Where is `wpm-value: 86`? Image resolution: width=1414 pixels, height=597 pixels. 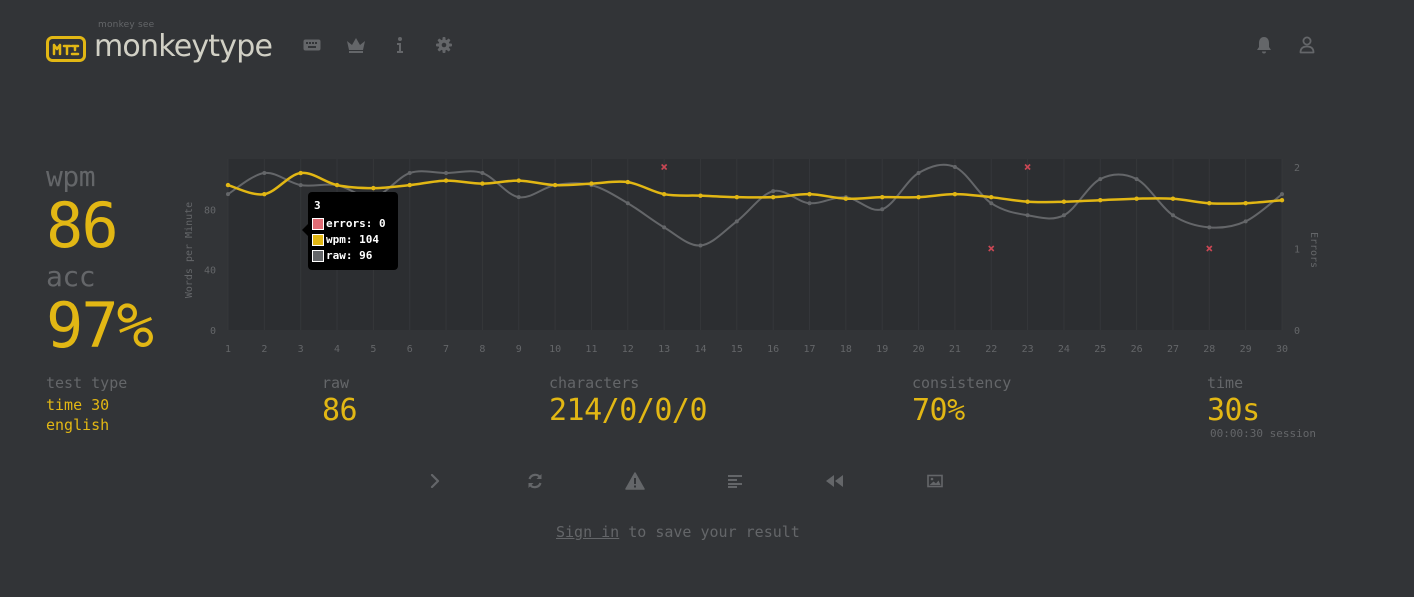 wpm-value: 86 is located at coordinates (82, 225).